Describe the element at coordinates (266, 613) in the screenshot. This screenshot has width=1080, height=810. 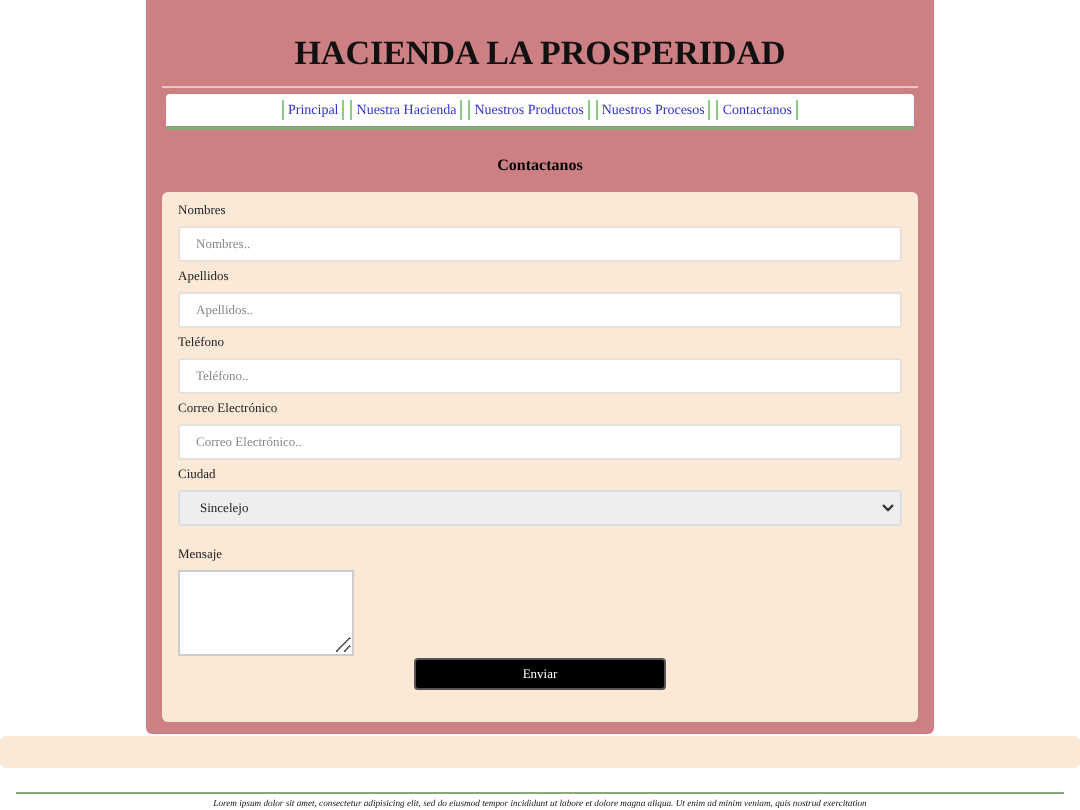
I see `message-textarea` at that location.